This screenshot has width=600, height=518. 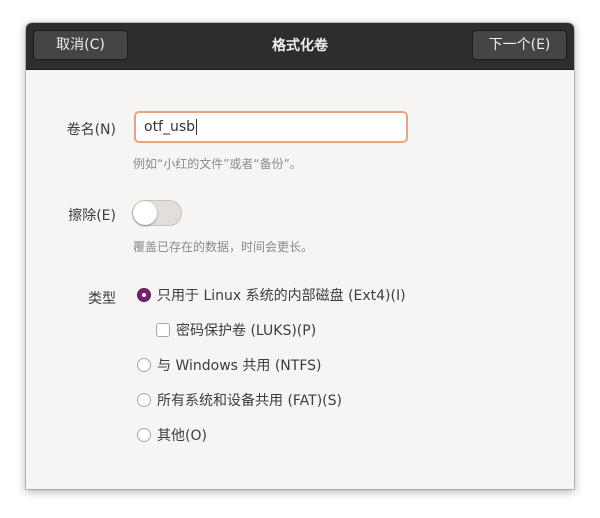 I want to click on type-option-ext4: 只用于 Linux 系统的内部磁盘 (Ext4)(I), so click(x=271, y=296).